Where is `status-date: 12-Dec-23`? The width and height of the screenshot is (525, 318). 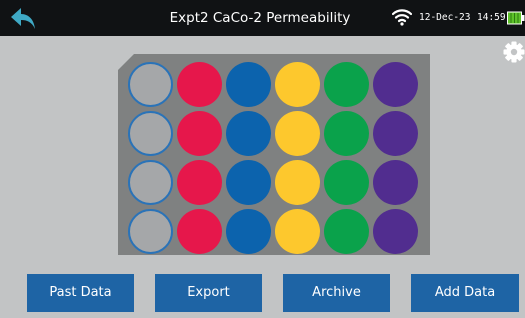 status-date: 12-Dec-23 is located at coordinates (445, 17).